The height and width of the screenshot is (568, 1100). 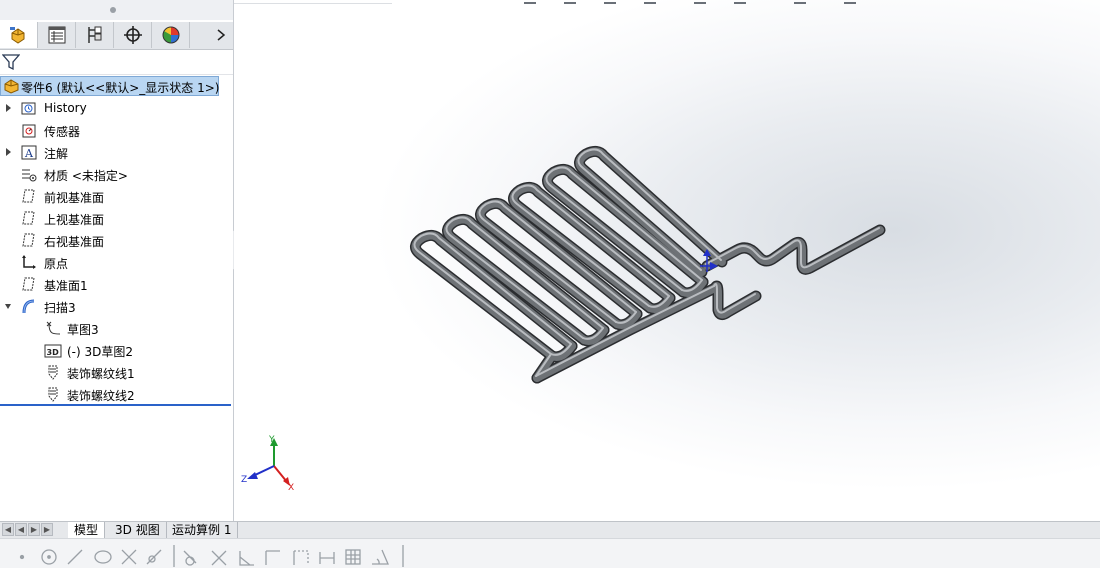 I want to click on tab-next-button: ▶, so click(x=34, y=529).